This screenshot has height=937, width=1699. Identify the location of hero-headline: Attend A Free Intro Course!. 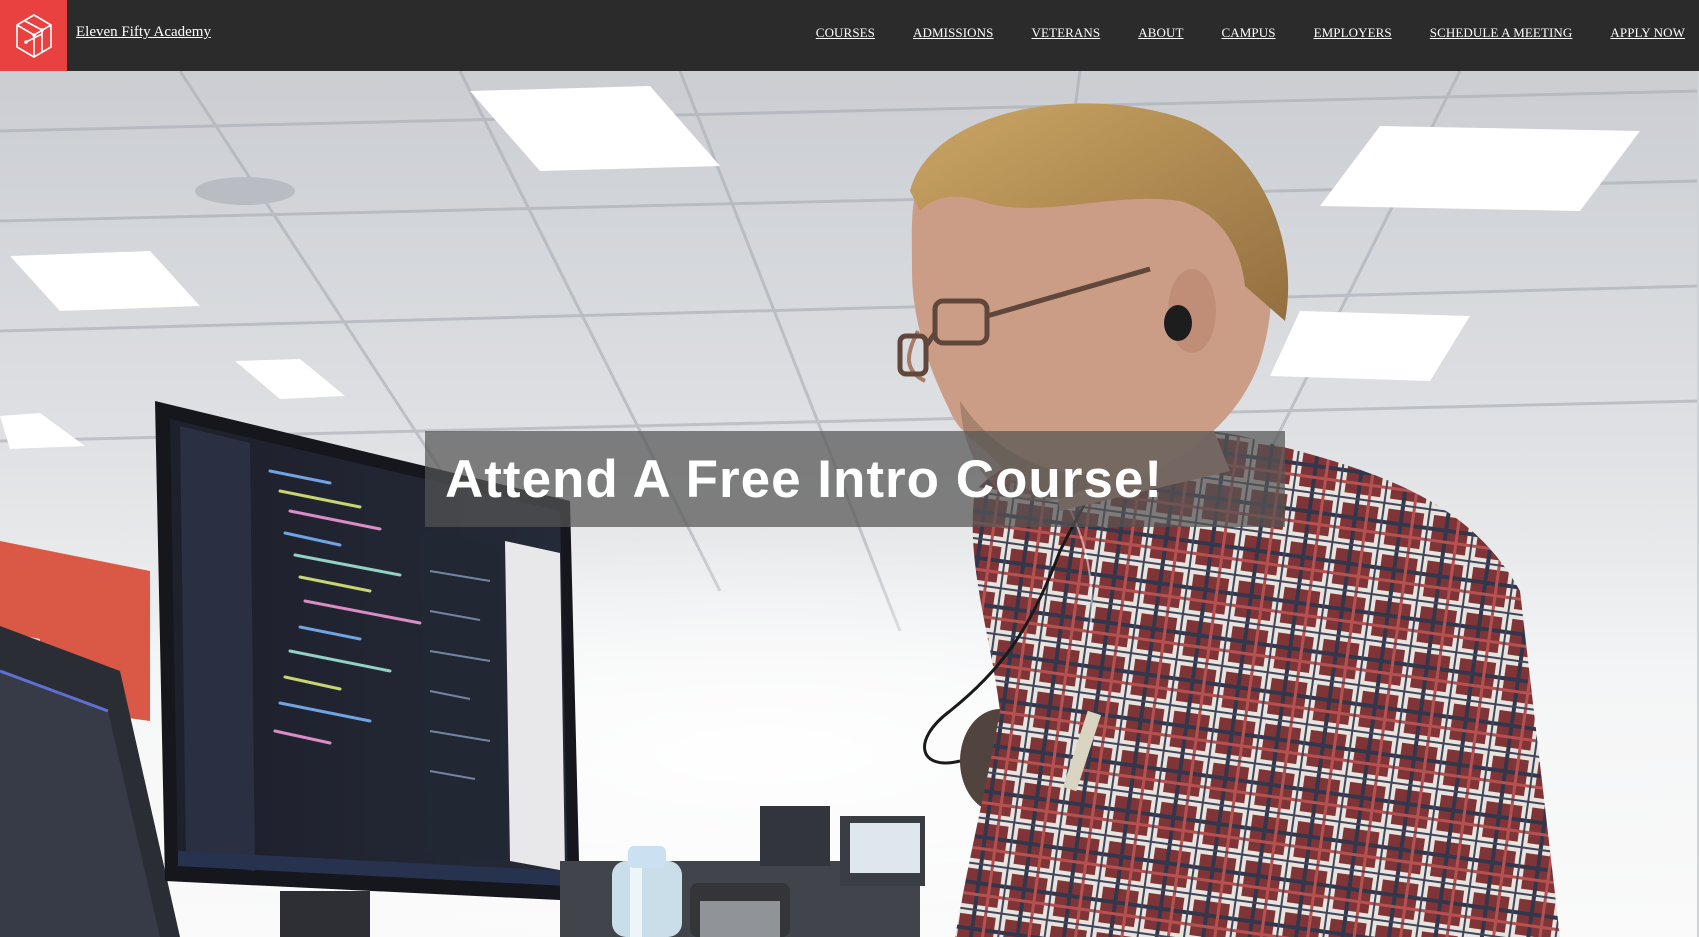
(804, 479).